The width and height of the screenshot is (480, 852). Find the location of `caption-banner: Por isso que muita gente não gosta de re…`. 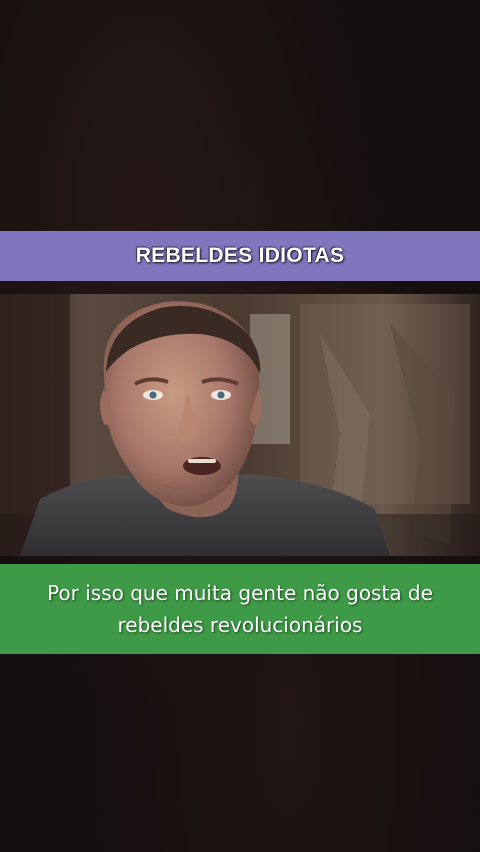

caption-banner: Por isso que muita gente não gosta de re… is located at coordinates (240, 609).